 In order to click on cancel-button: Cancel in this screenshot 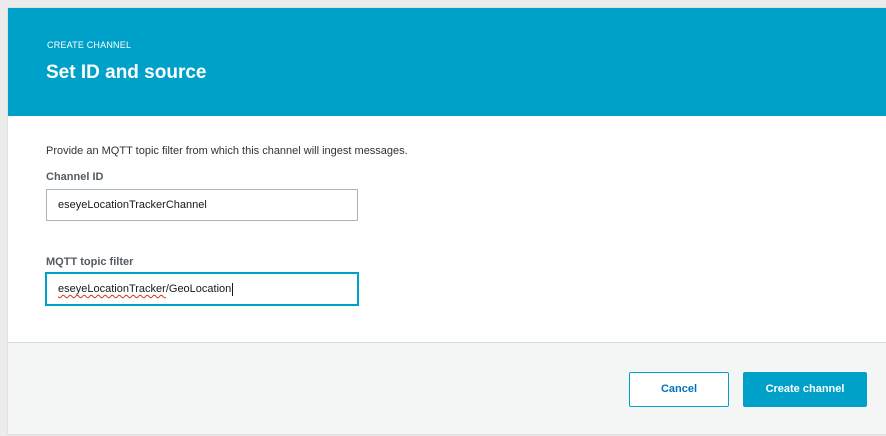, I will do `click(679, 389)`.